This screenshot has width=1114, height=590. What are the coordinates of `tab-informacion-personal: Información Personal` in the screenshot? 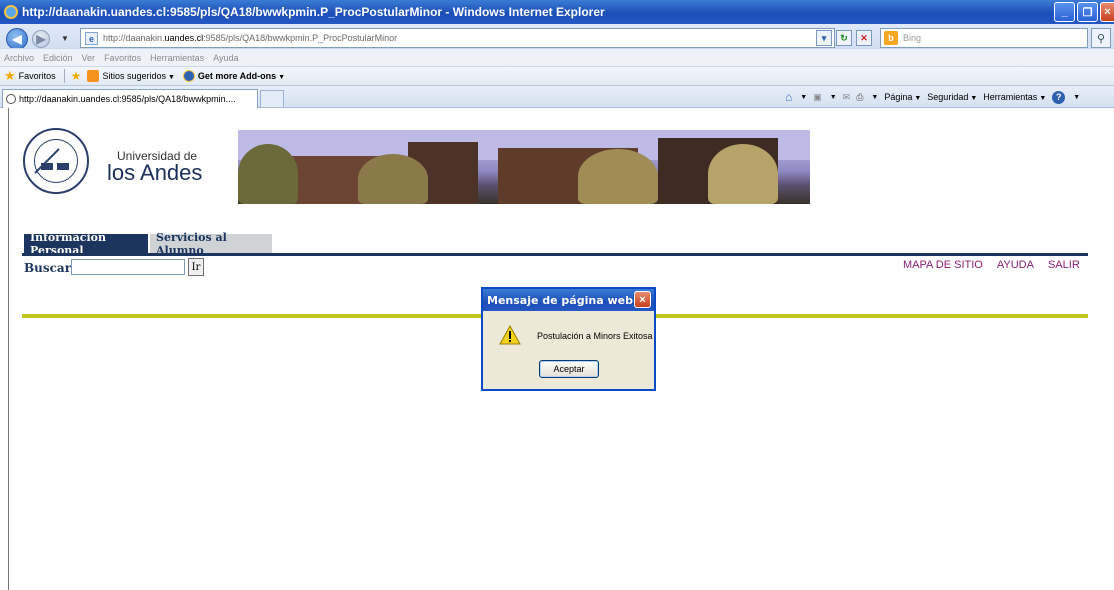 It's located at (86, 244).